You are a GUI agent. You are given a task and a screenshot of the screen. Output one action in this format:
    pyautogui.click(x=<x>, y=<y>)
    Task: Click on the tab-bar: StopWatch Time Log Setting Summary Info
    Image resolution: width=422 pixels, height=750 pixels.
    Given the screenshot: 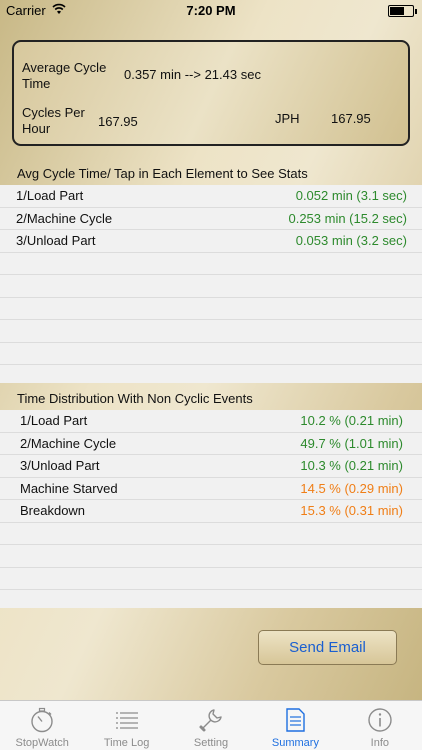 What is the action you would take?
    pyautogui.click(x=211, y=725)
    